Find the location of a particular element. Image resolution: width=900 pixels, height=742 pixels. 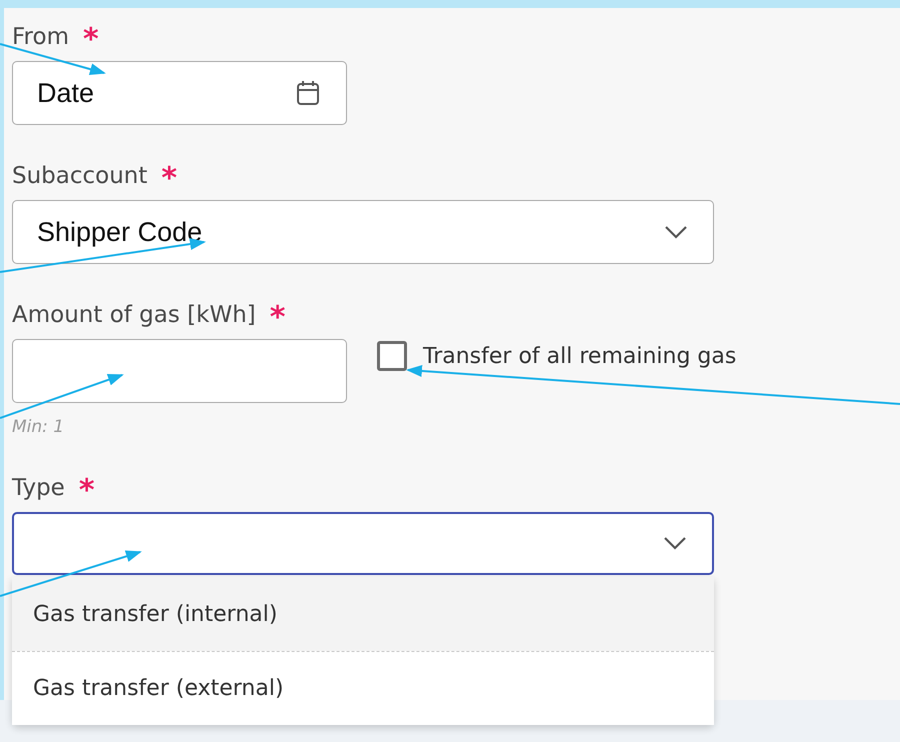

date-field: Date is located at coordinates (179, 93).